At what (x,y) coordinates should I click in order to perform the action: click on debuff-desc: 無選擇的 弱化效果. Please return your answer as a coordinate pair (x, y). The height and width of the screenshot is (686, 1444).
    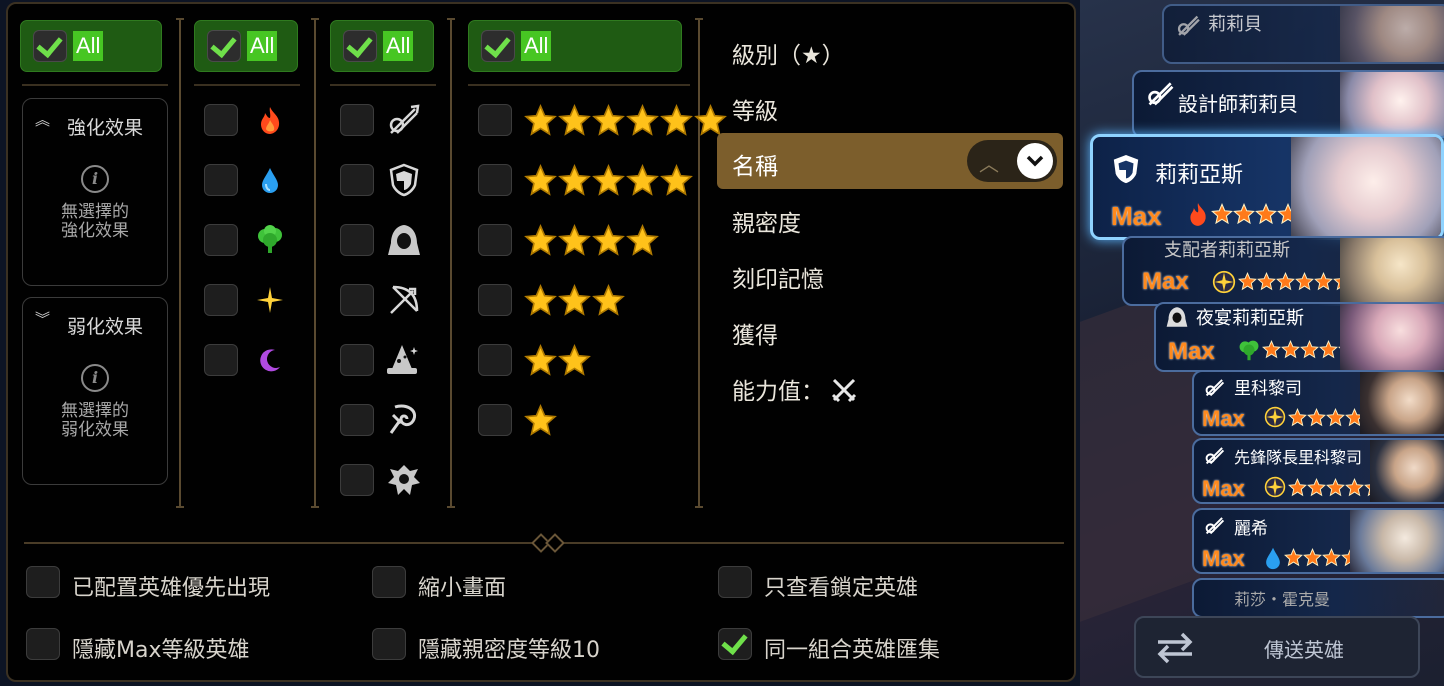
    Looking at the image, I should click on (95, 421).